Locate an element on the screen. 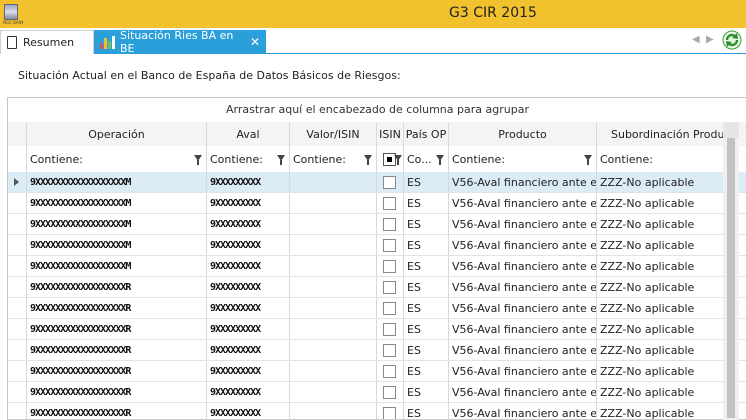 The image size is (746, 420). column-header-isin: ISIN is located at coordinates (390, 134).